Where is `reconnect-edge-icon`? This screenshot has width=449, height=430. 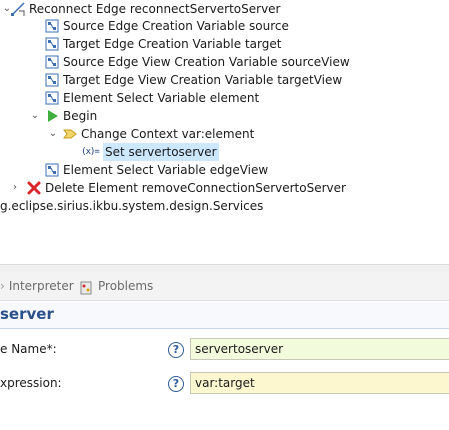 reconnect-edge-icon is located at coordinates (18, 9).